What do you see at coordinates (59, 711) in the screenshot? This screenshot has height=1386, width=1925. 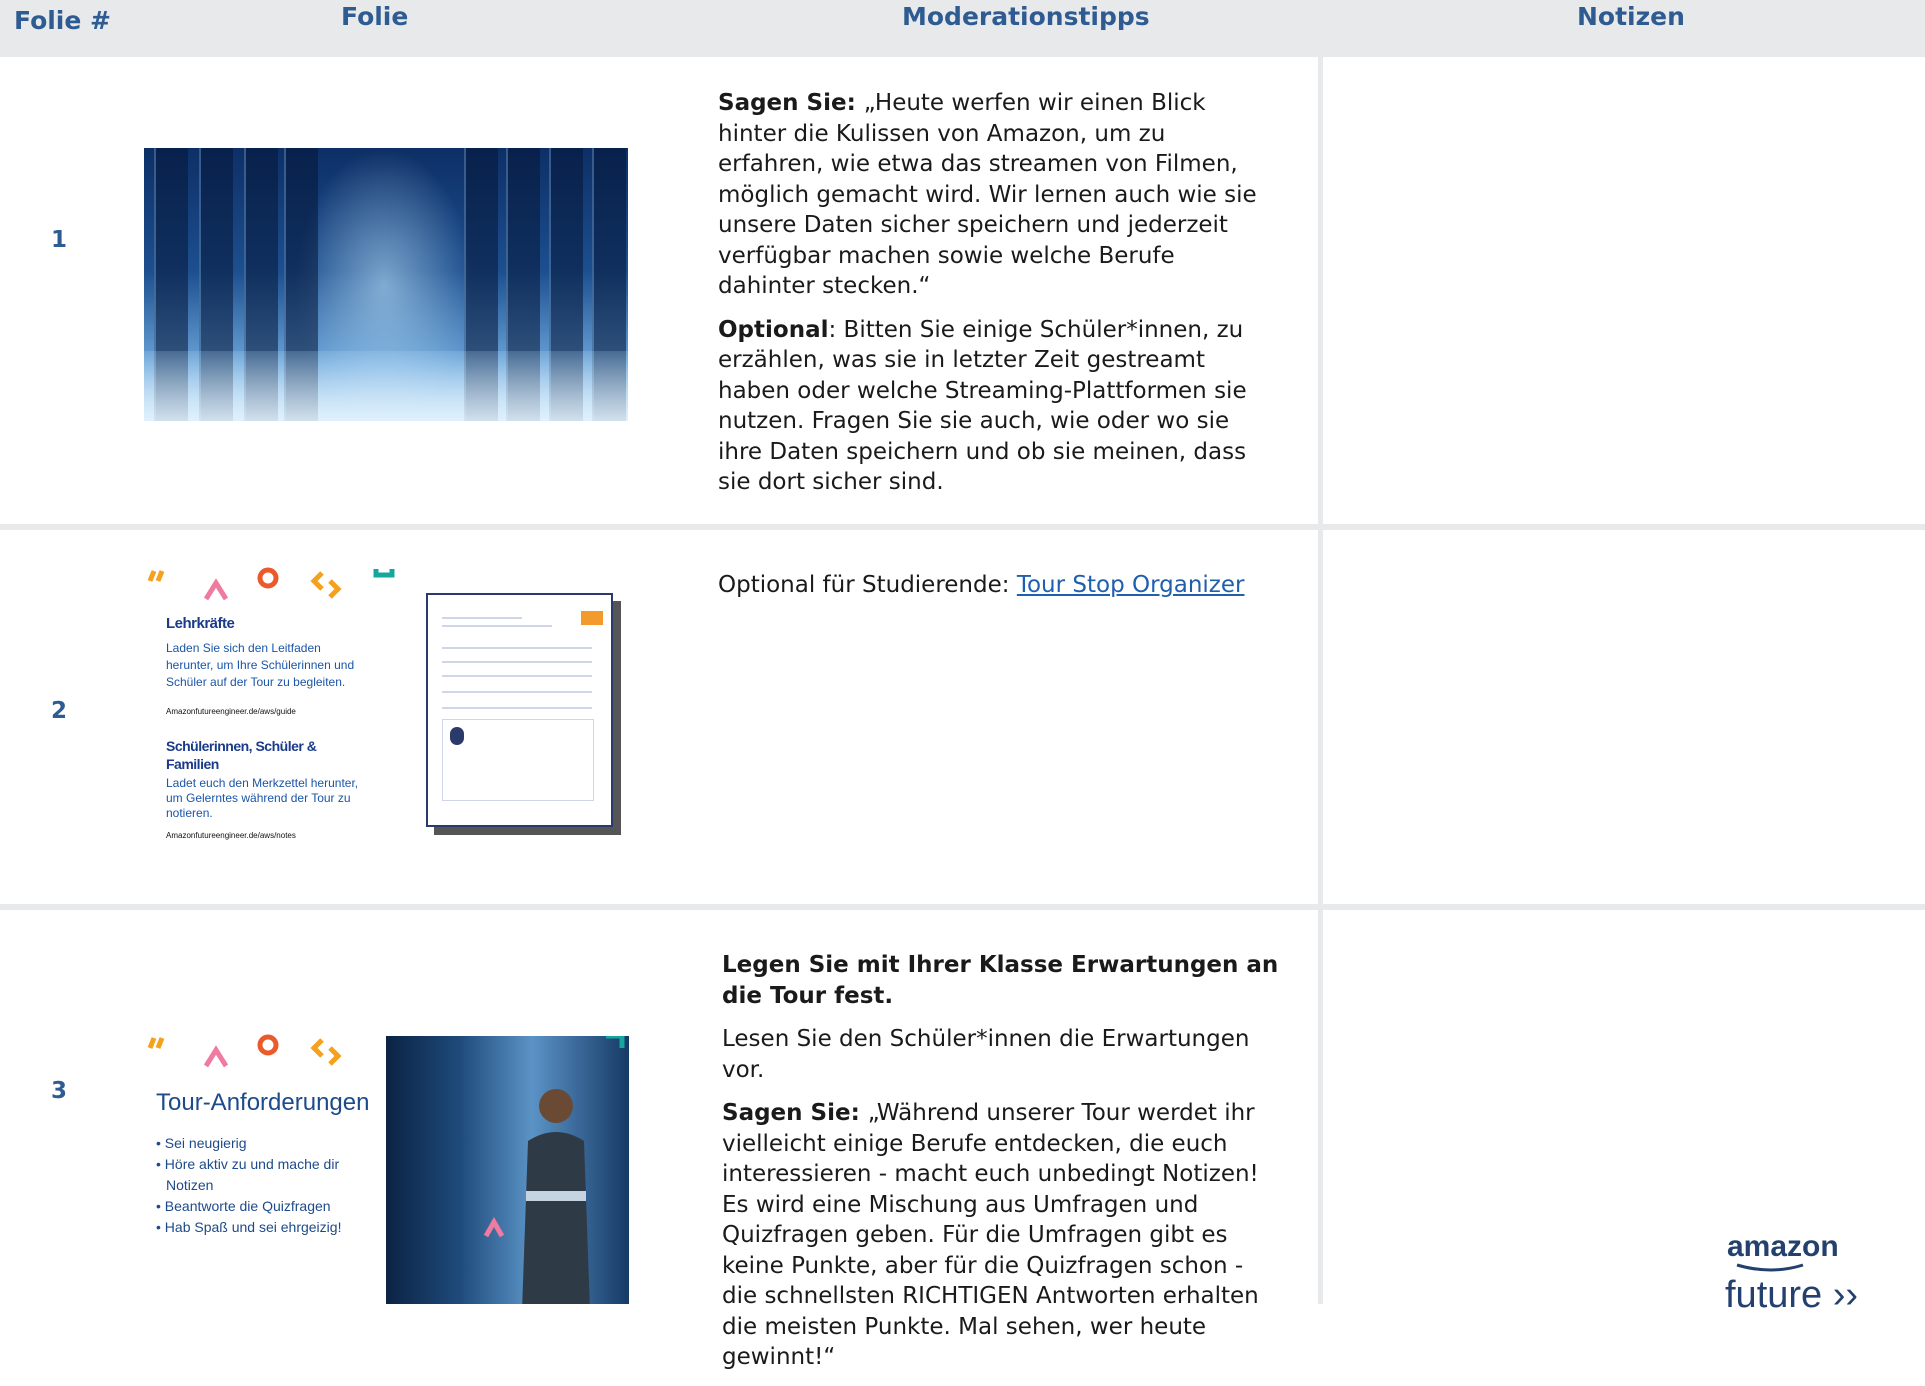 I see `slide-number: 2` at bounding box center [59, 711].